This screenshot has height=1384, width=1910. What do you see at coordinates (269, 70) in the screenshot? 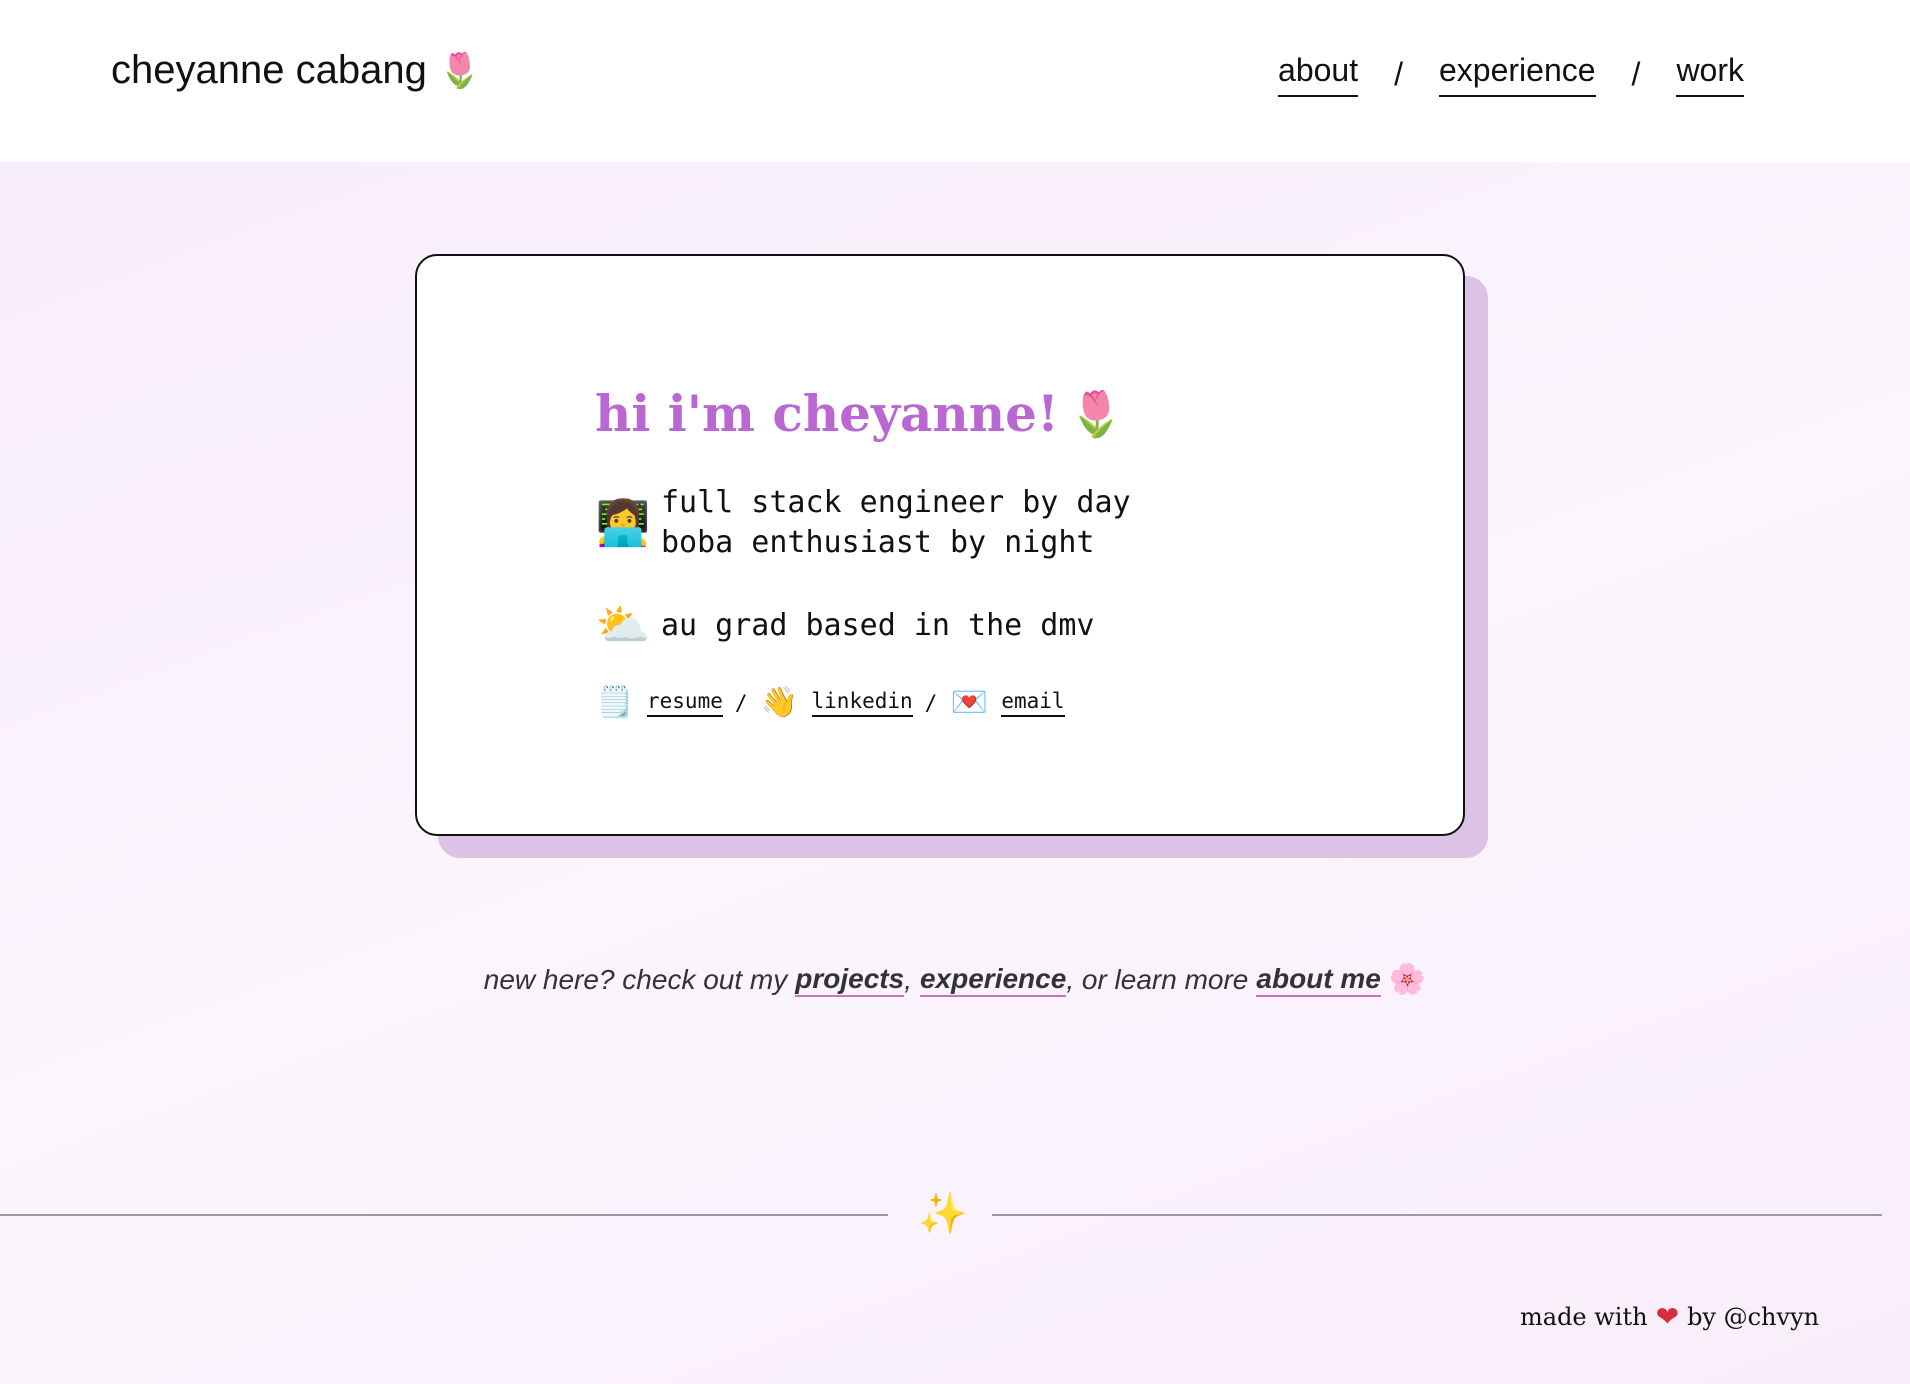
I see `brand-name: cheyanne cabang` at bounding box center [269, 70].